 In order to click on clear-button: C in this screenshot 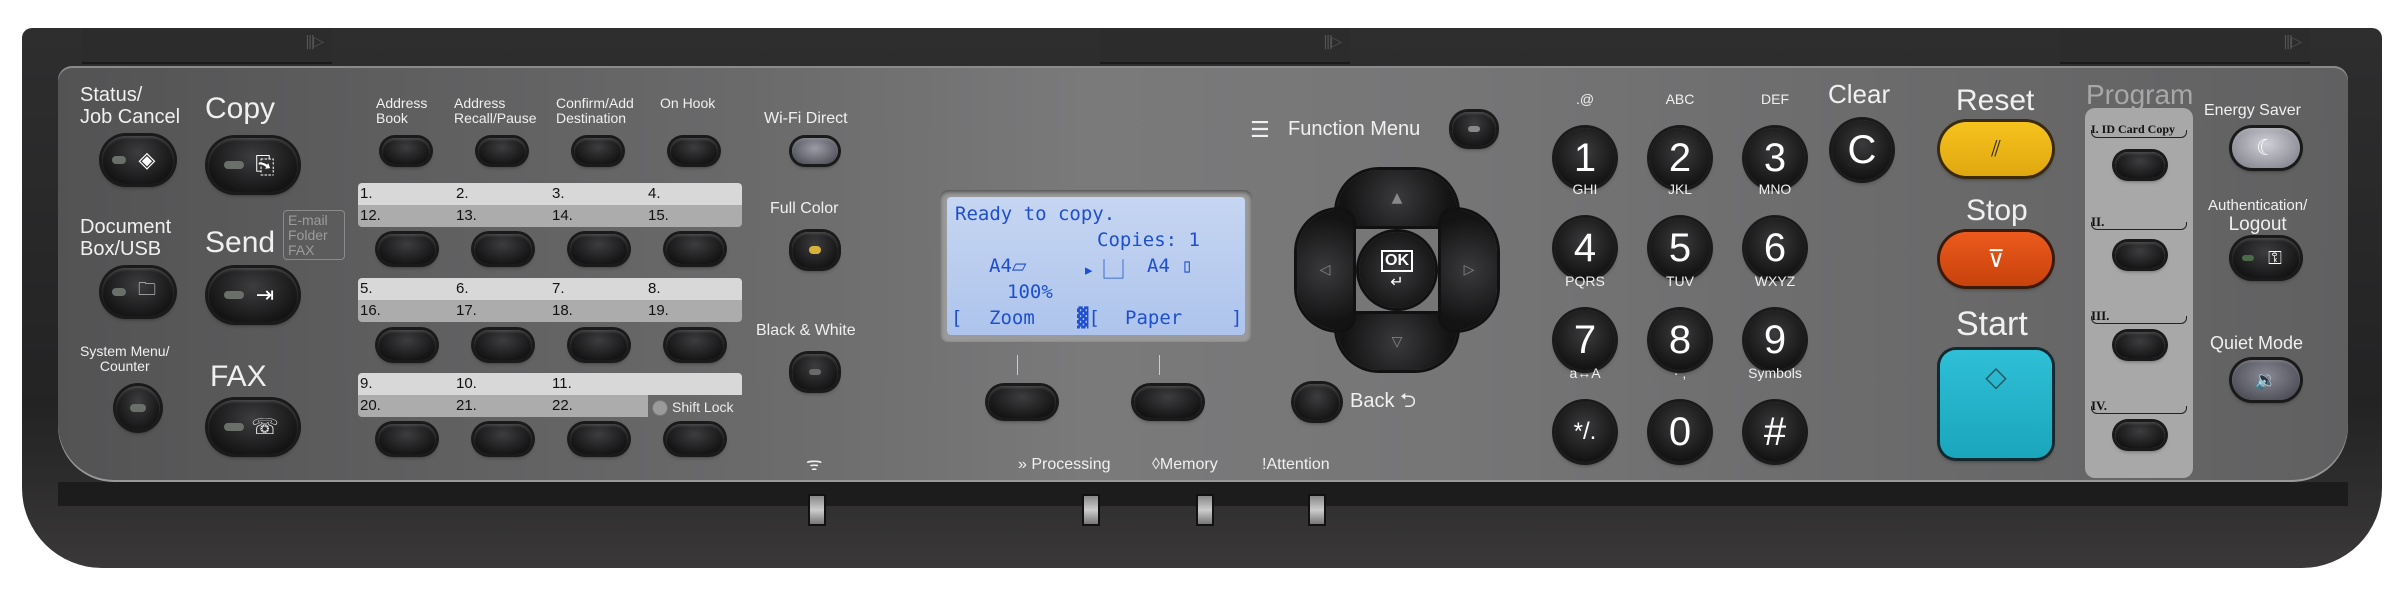, I will do `click(1862, 150)`.